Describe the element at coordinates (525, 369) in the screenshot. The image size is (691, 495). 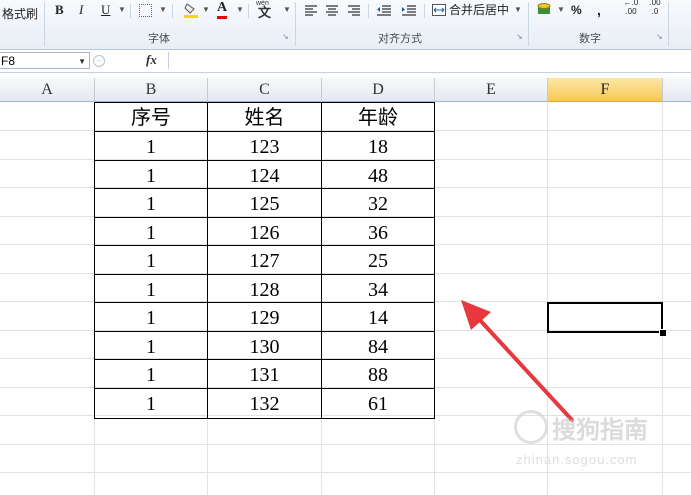
I see `annotation-arrow-shaft` at that location.